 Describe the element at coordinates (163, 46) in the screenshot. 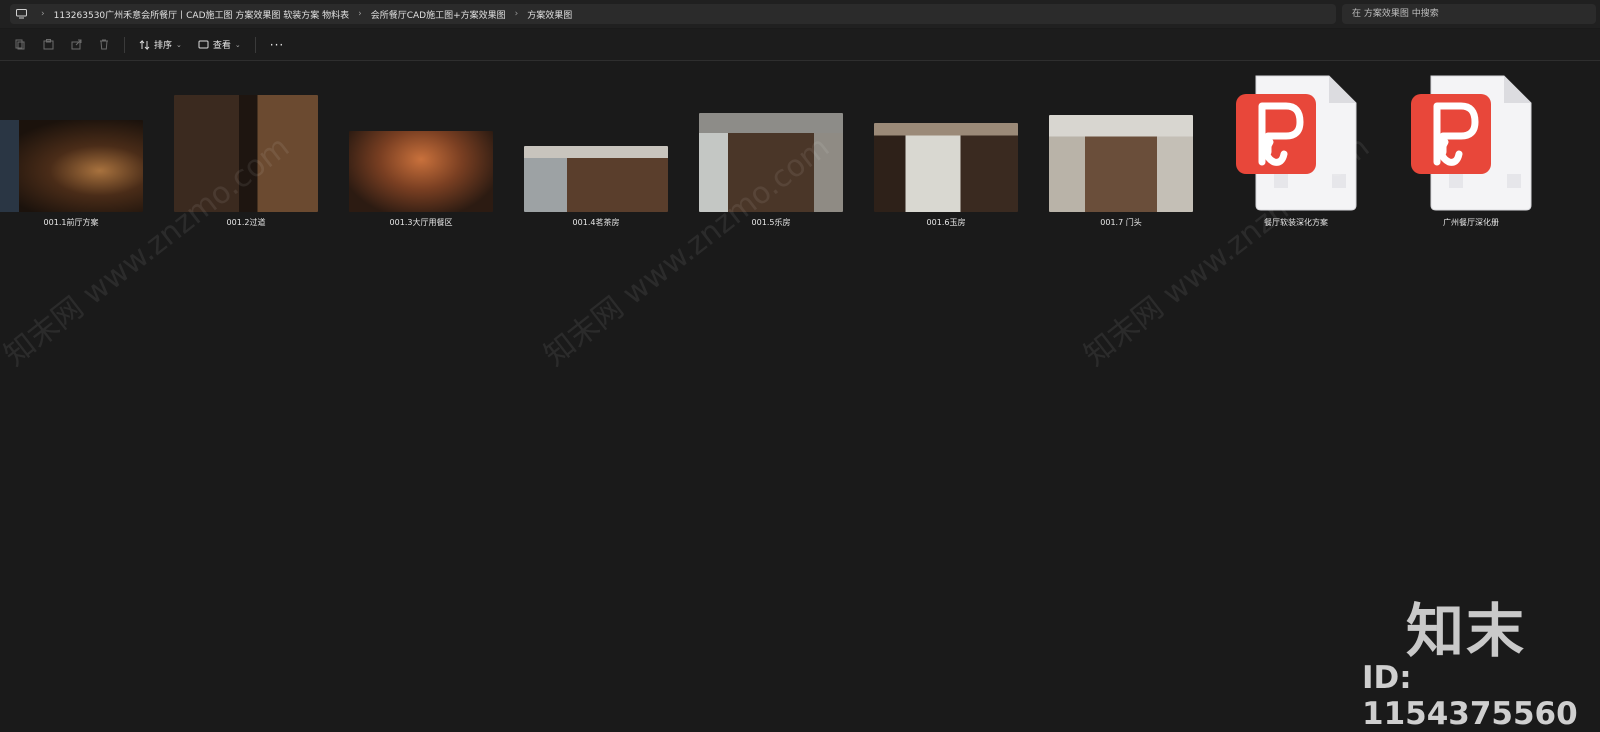

I see `sort-label: 排序` at that location.